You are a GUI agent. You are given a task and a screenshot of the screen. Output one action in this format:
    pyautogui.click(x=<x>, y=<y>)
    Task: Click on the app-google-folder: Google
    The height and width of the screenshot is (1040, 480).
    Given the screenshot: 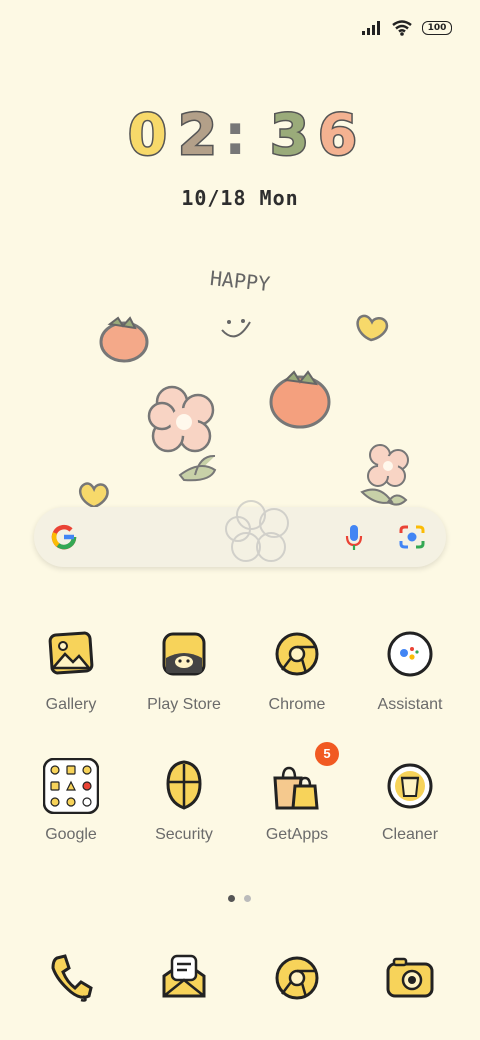 What is the action you would take?
    pyautogui.click(x=71, y=800)
    